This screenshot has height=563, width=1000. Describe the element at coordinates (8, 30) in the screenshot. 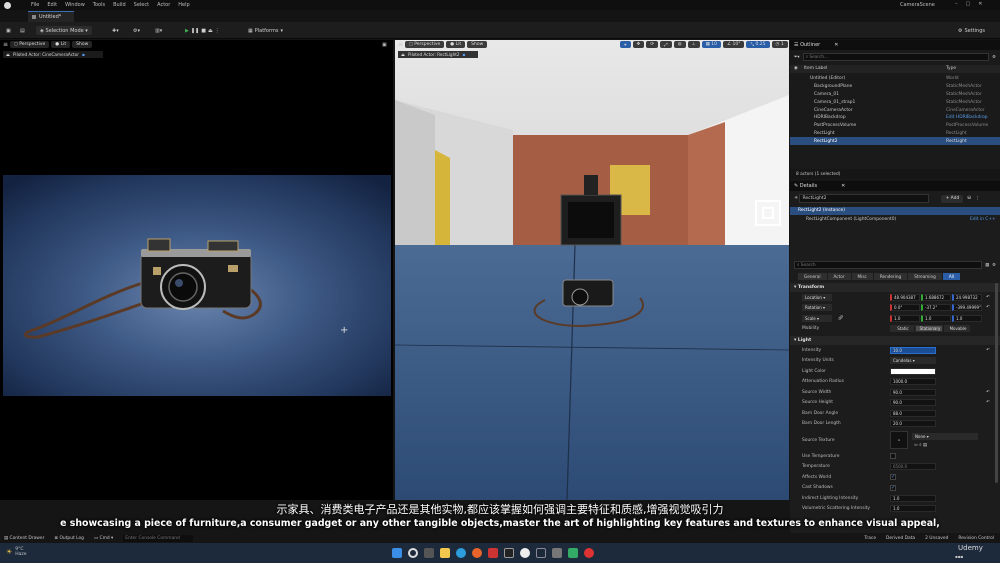

I see `save-button: ▣` at that location.